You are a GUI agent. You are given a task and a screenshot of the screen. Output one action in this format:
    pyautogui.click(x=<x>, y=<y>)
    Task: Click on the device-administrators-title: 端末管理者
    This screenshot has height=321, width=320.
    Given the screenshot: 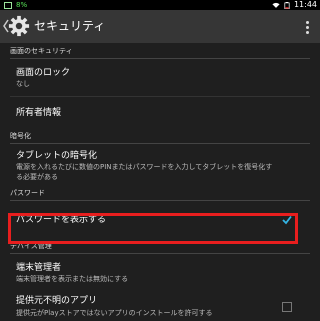 What is the action you would take?
    pyautogui.click(x=39, y=268)
    